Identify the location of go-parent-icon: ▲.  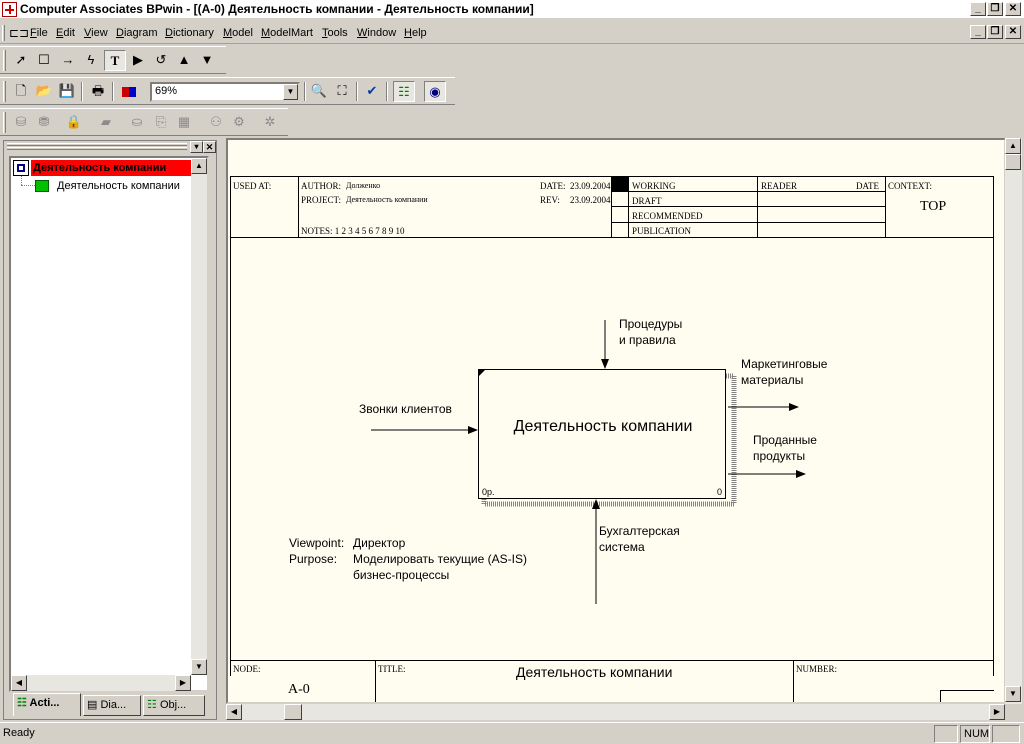
(184, 60).